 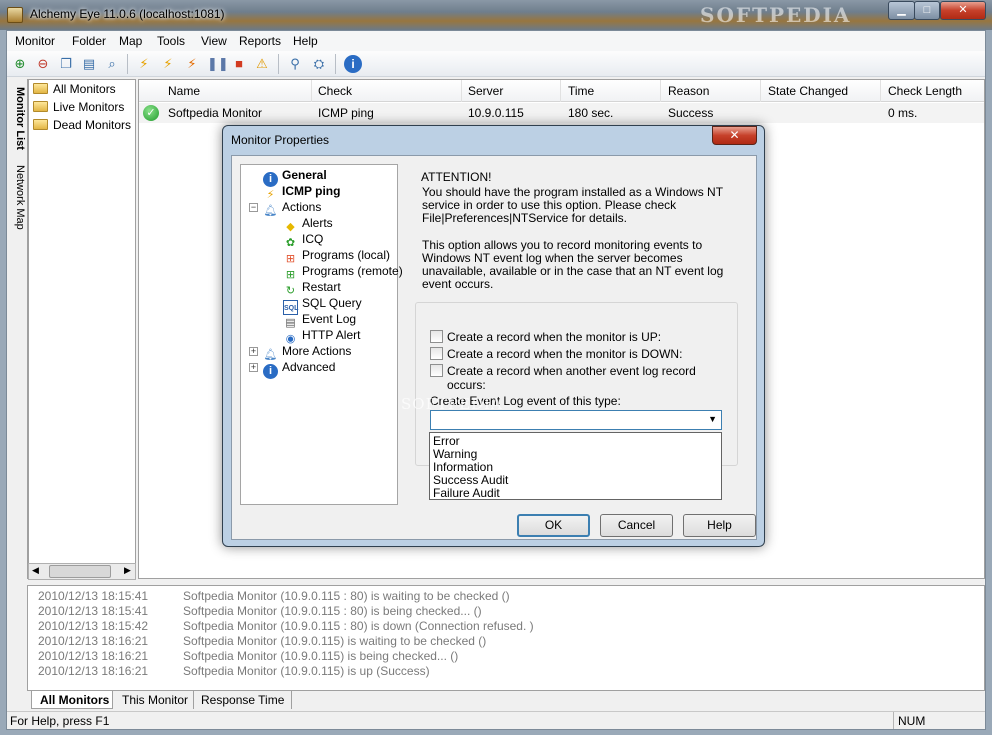 What do you see at coordinates (15, 15) in the screenshot?
I see `app-icon` at bounding box center [15, 15].